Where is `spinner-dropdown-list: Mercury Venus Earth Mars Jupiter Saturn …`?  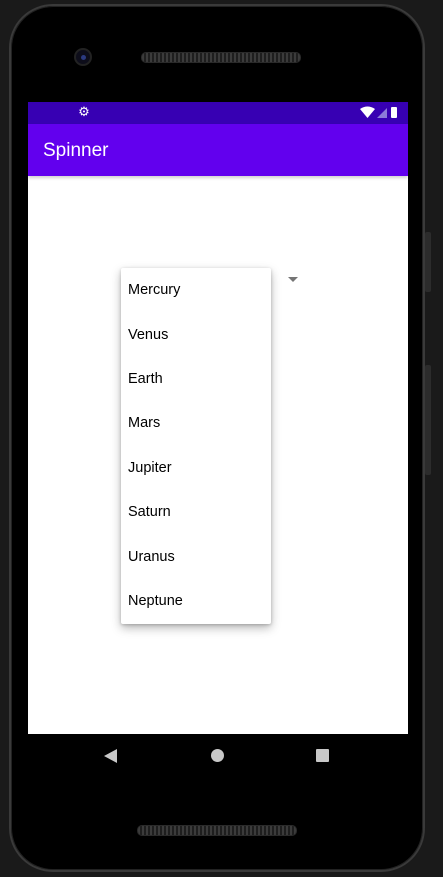 spinner-dropdown-list: Mercury Venus Earth Mars Jupiter Saturn … is located at coordinates (196, 446).